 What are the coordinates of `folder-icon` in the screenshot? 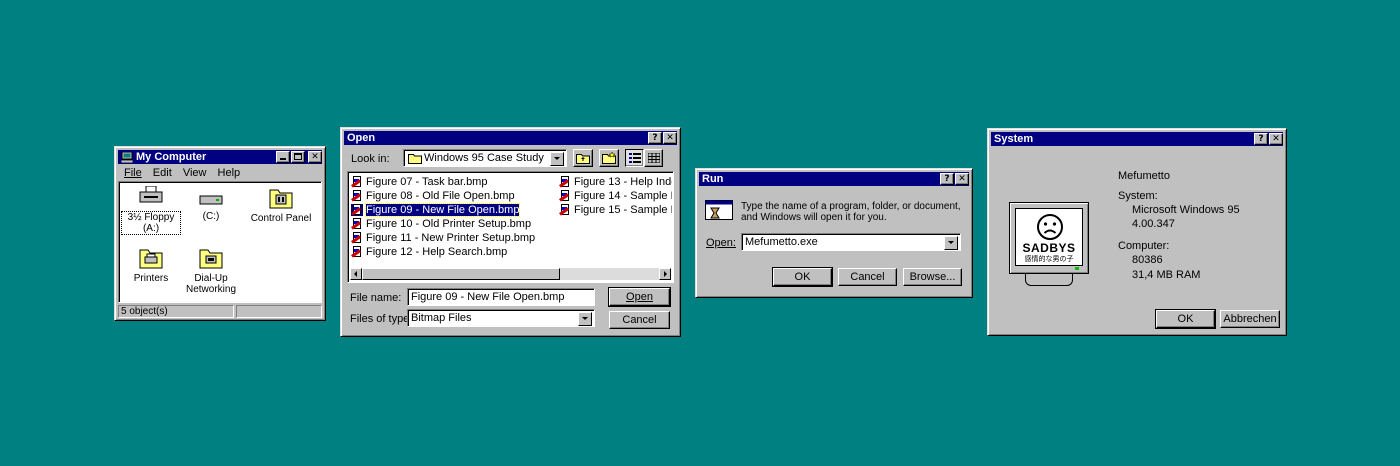 It's located at (415, 159).